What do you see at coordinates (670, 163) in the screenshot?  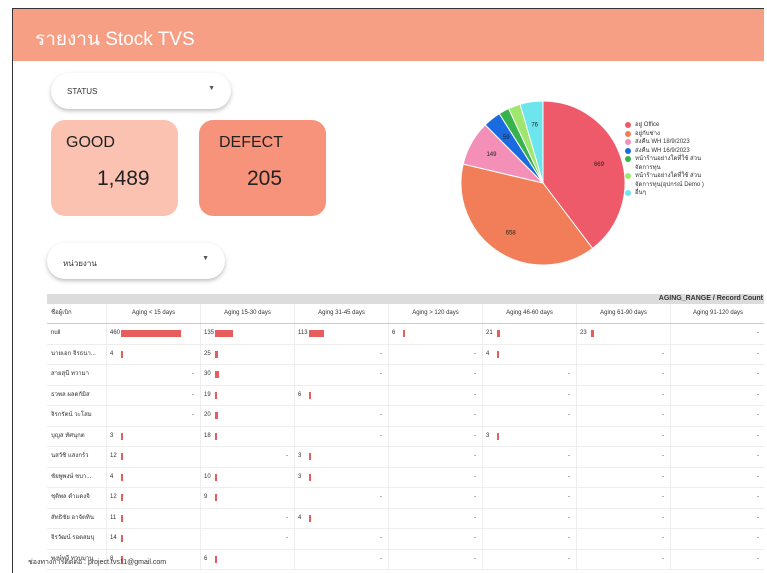 I see `legend-item: หน้าร้านอย่างใดที่ใช้ ส่วนจัดการทุน` at bounding box center [670, 163].